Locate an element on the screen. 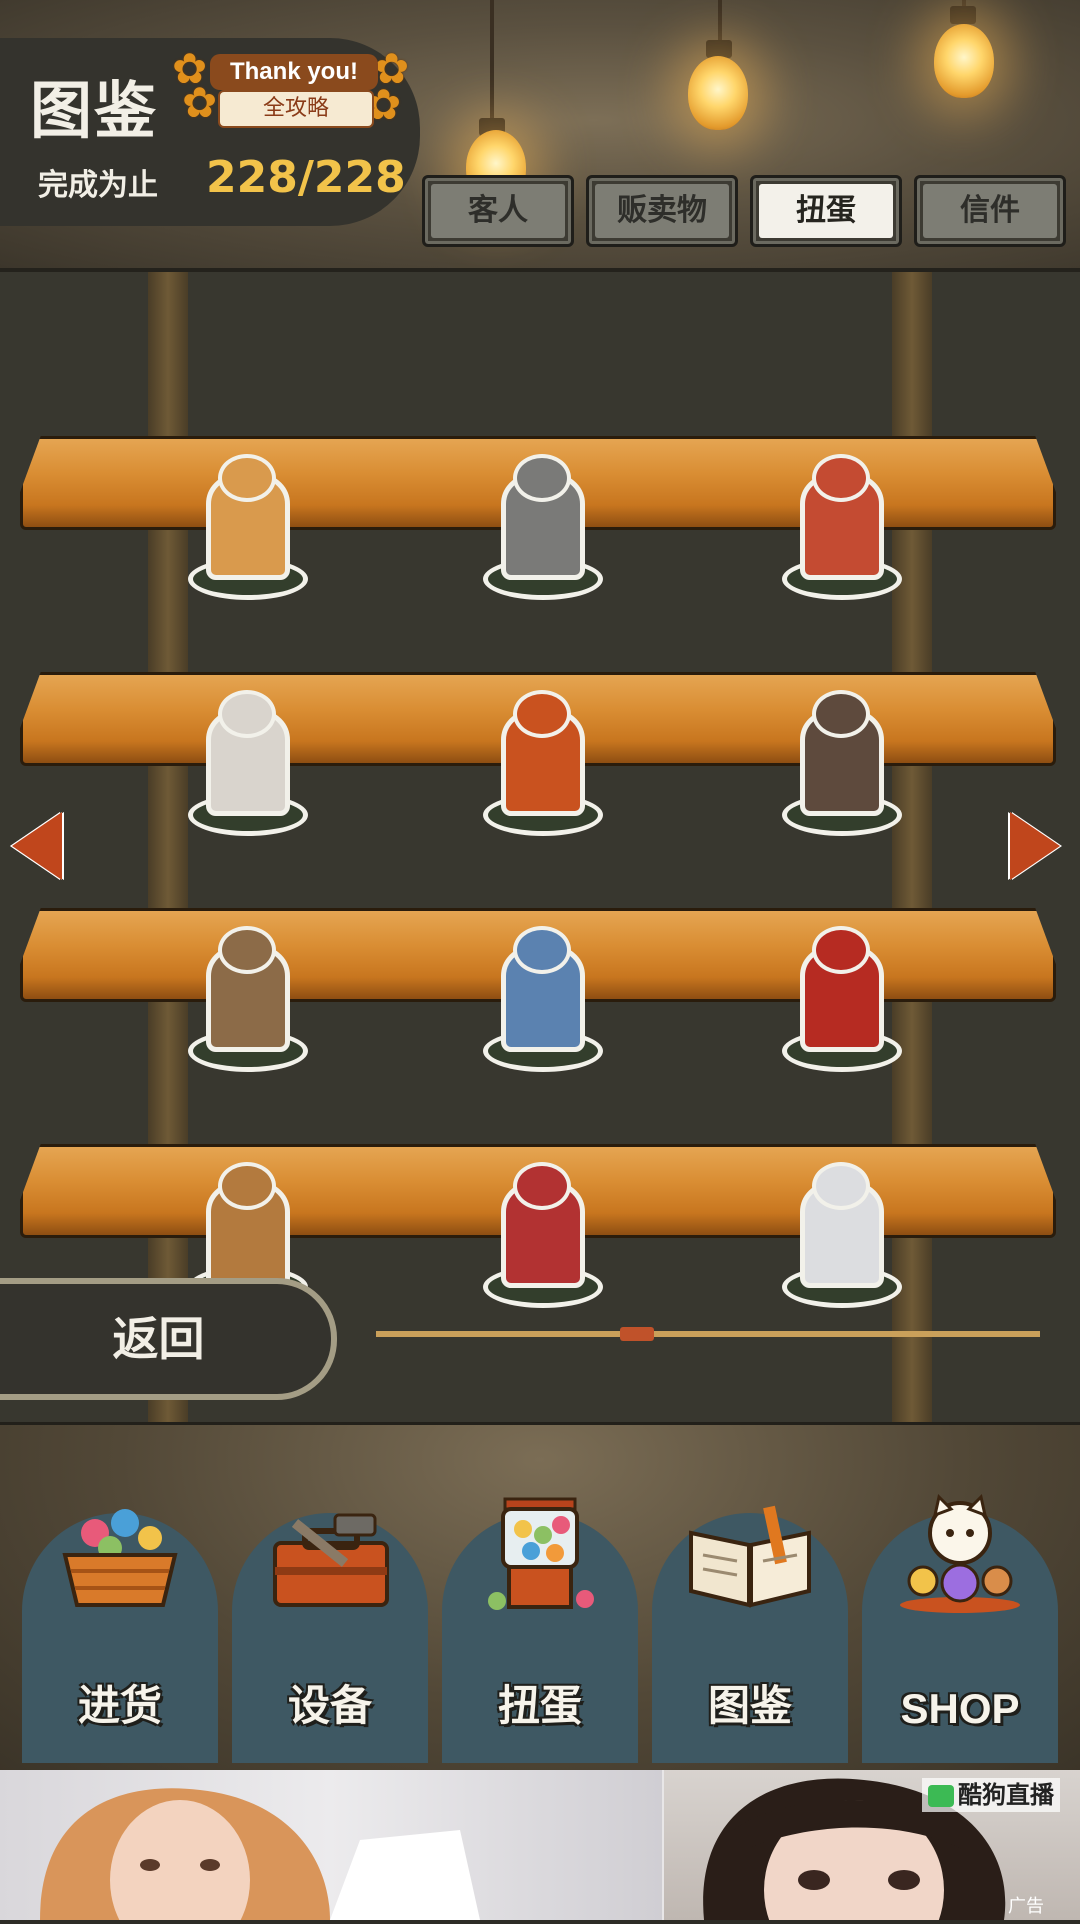 This screenshot has width=1080, height=1924. cat-in-snow-figurine is located at coordinates (842, 1235).